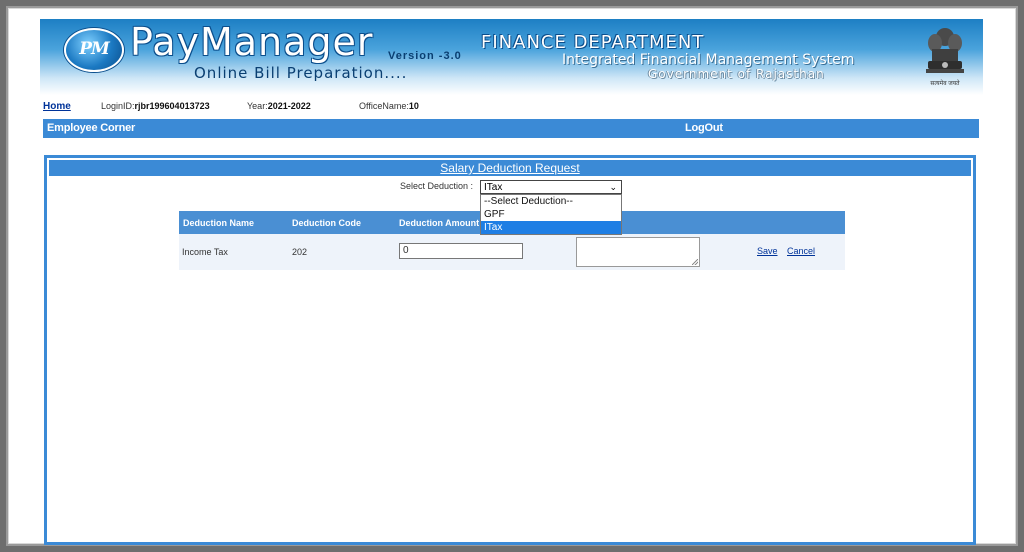 This screenshot has width=1024, height=552. What do you see at coordinates (551, 227) in the screenshot?
I see `option-itax: ITax` at bounding box center [551, 227].